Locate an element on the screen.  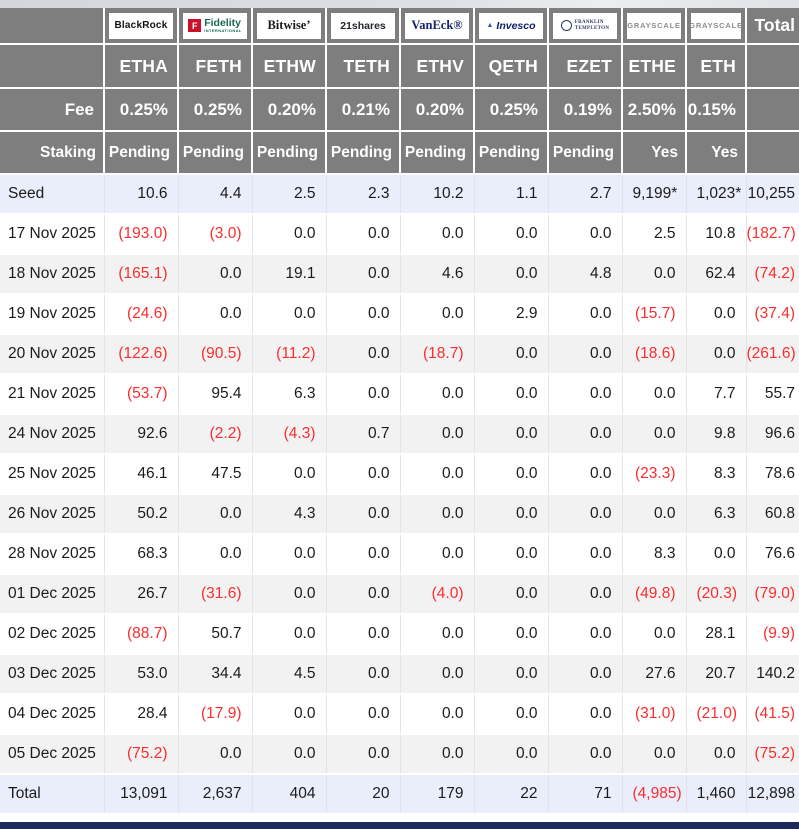
cell-feth: 95.4 is located at coordinates (215, 394).